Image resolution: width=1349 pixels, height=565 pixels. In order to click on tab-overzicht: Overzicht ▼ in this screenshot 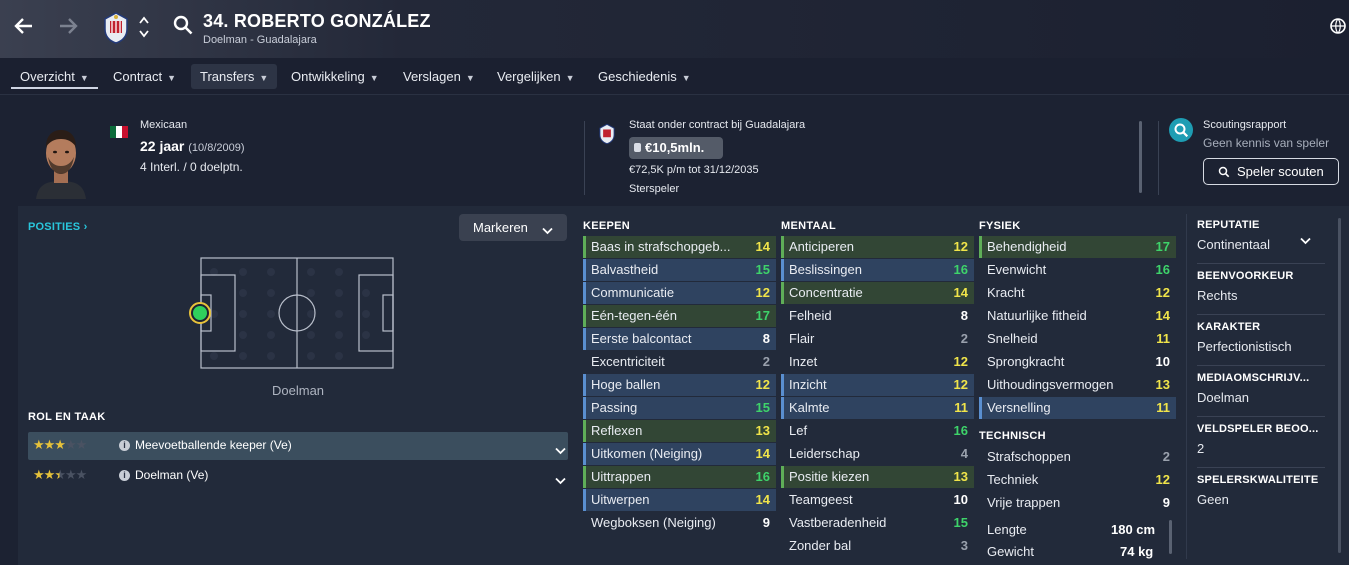, I will do `click(54, 76)`.